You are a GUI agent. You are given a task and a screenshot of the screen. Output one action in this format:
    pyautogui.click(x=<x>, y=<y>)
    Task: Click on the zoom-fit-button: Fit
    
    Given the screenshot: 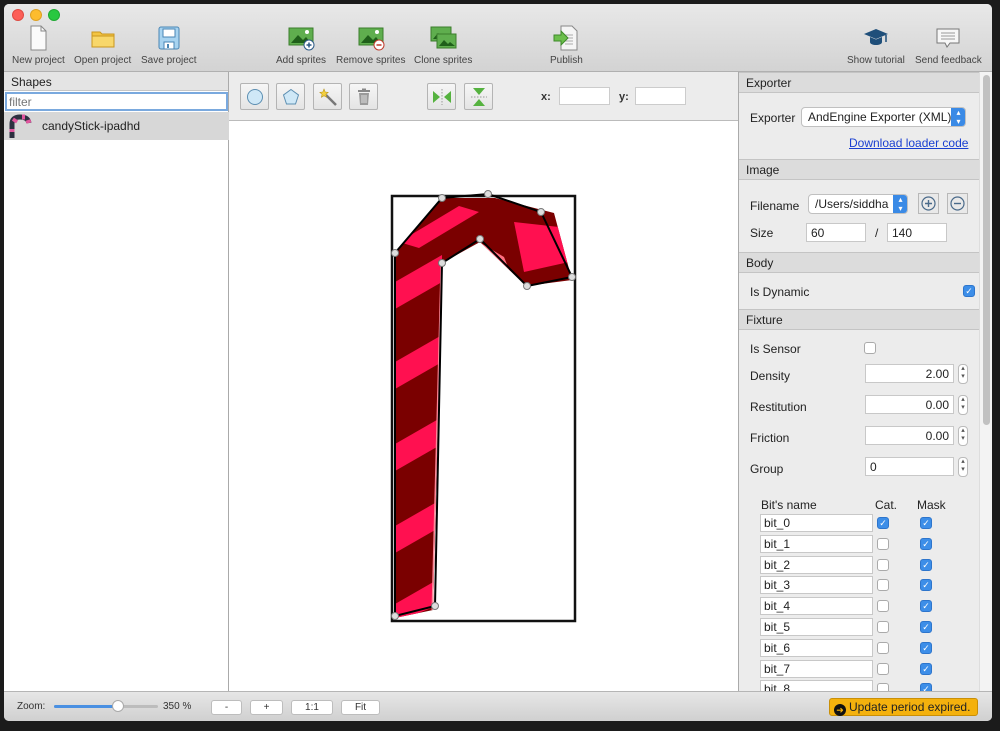 What is the action you would take?
    pyautogui.click(x=360, y=707)
    